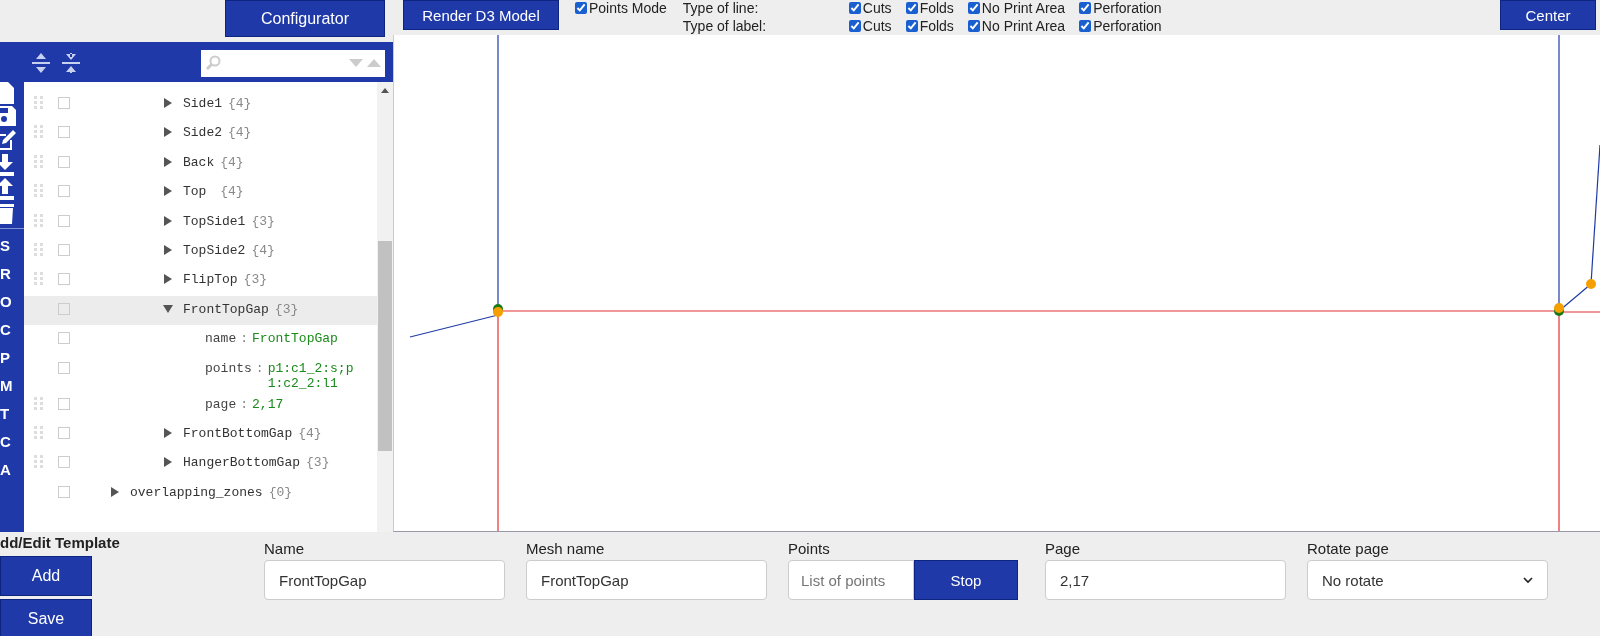 The height and width of the screenshot is (636, 1600). I want to click on save-icon, so click(8, 117).